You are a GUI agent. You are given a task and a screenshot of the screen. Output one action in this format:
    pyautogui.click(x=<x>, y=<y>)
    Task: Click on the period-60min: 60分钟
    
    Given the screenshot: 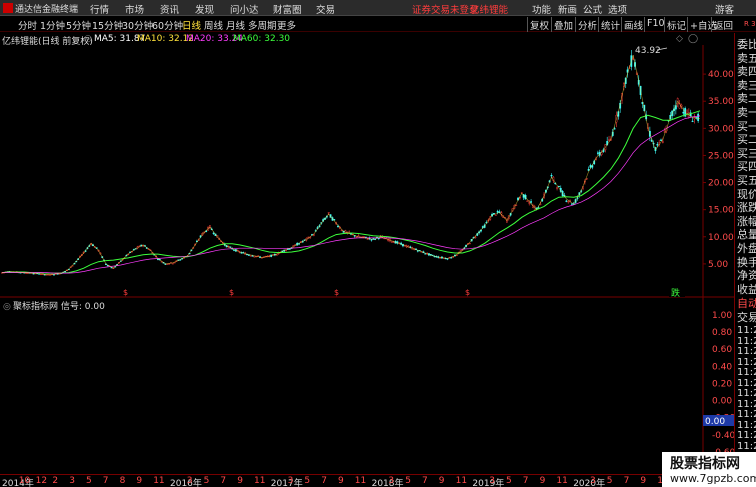 What is the action you would take?
    pyautogui.click(x=167, y=25)
    